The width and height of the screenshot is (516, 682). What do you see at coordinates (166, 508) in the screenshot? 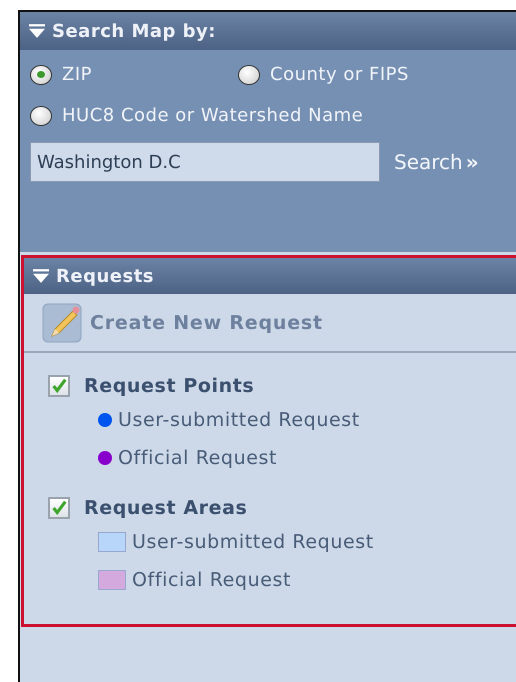
I see `layer-title: Request Areas` at bounding box center [166, 508].